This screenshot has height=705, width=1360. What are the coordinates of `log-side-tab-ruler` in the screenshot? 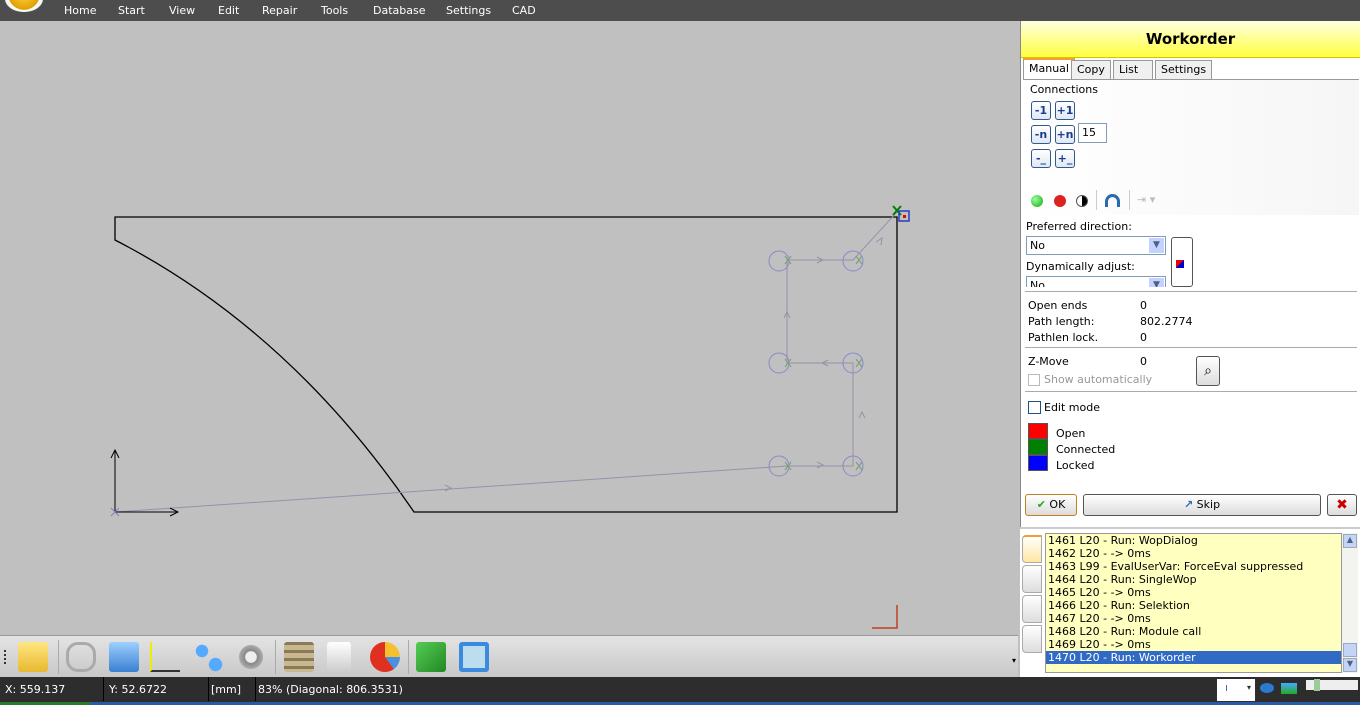 It's located at (1032, 579).